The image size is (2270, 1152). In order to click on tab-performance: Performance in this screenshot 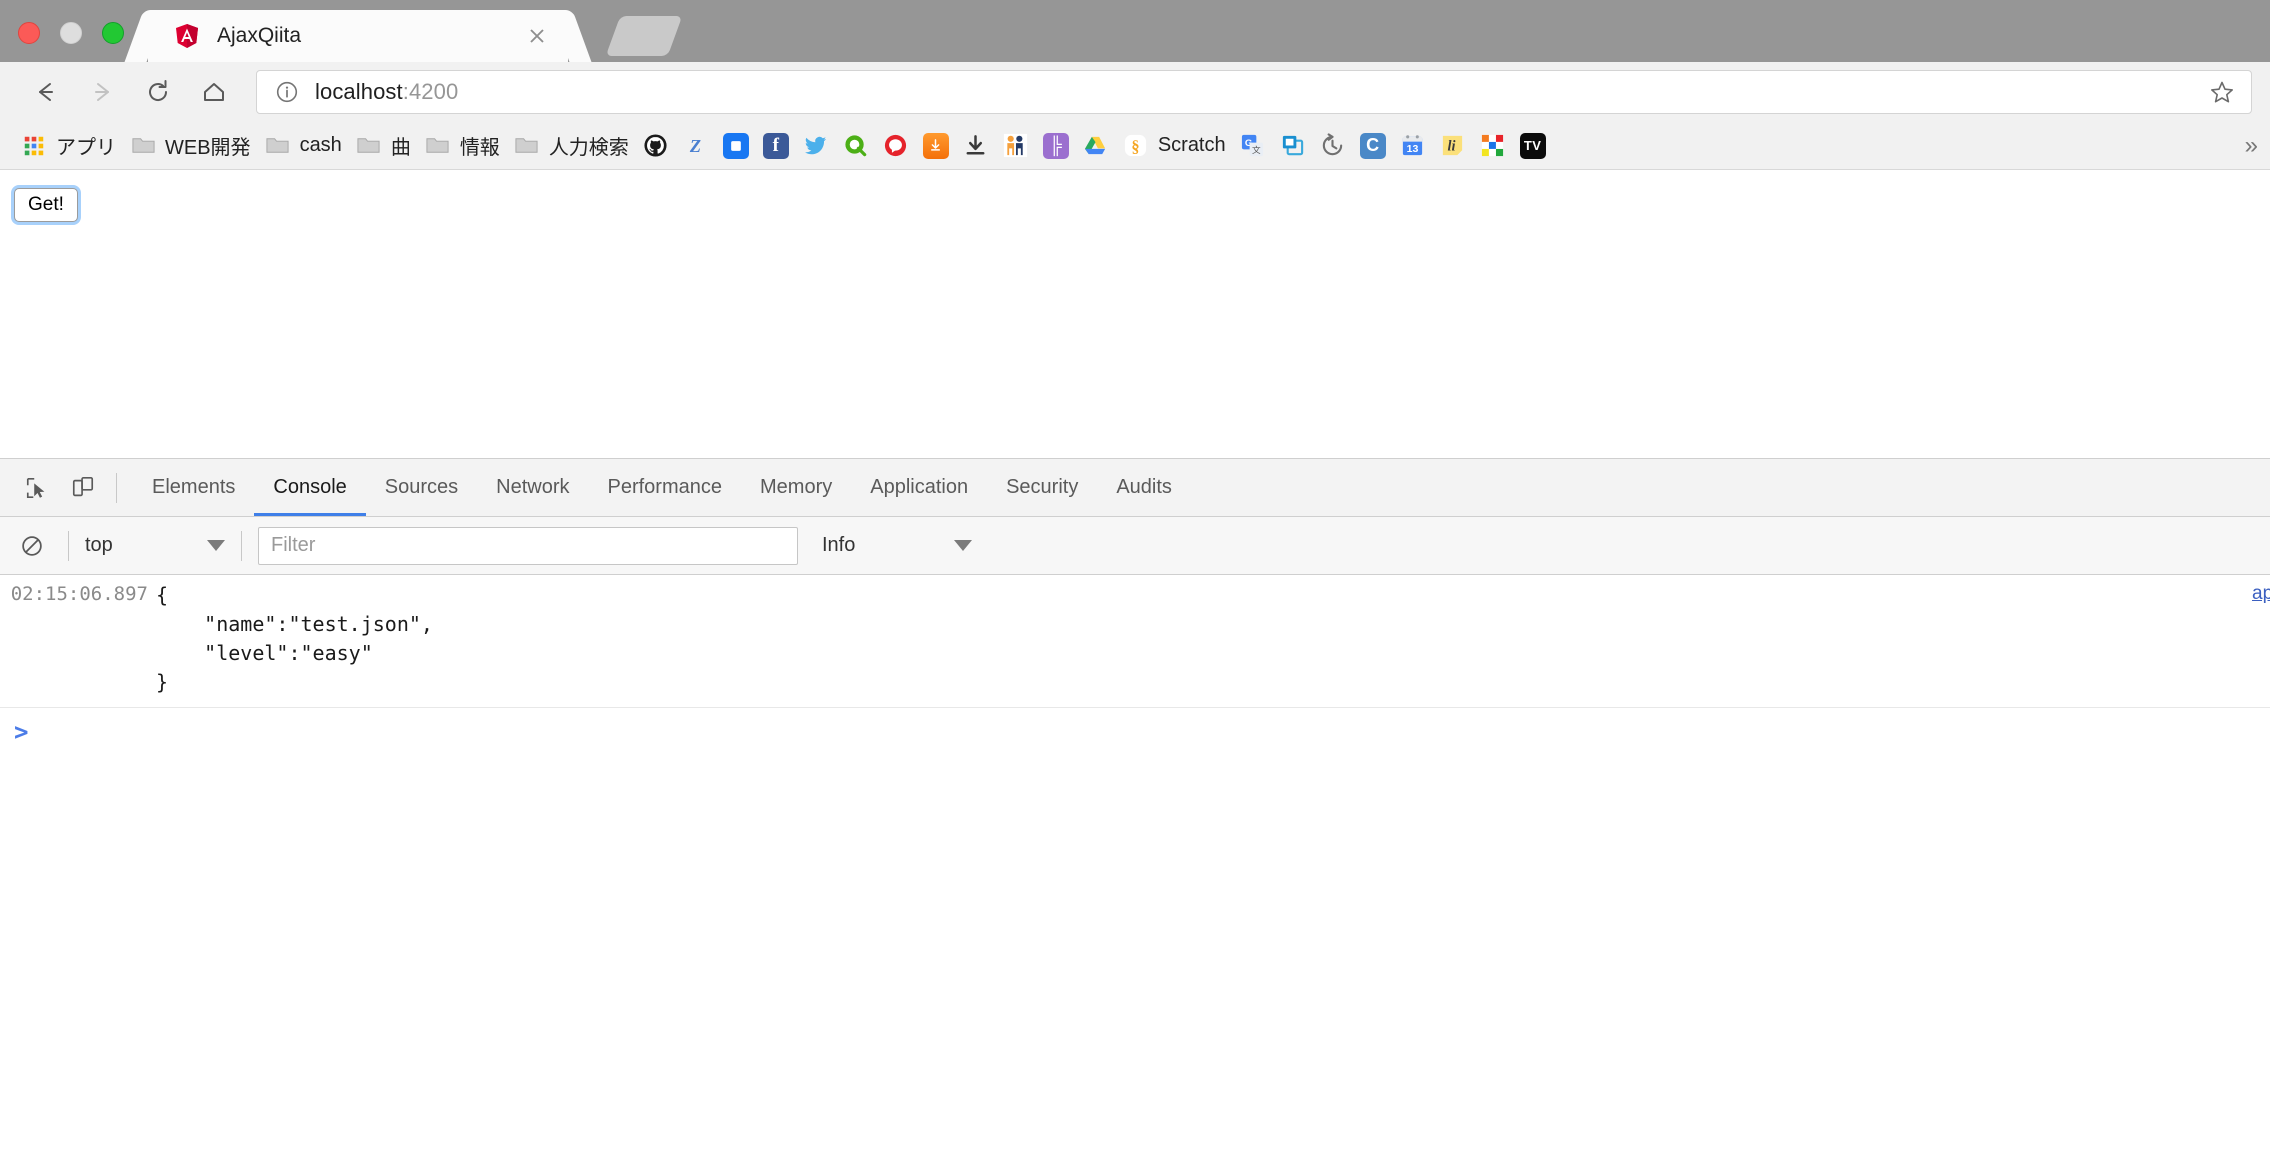, I will do `click(665, 487)`.